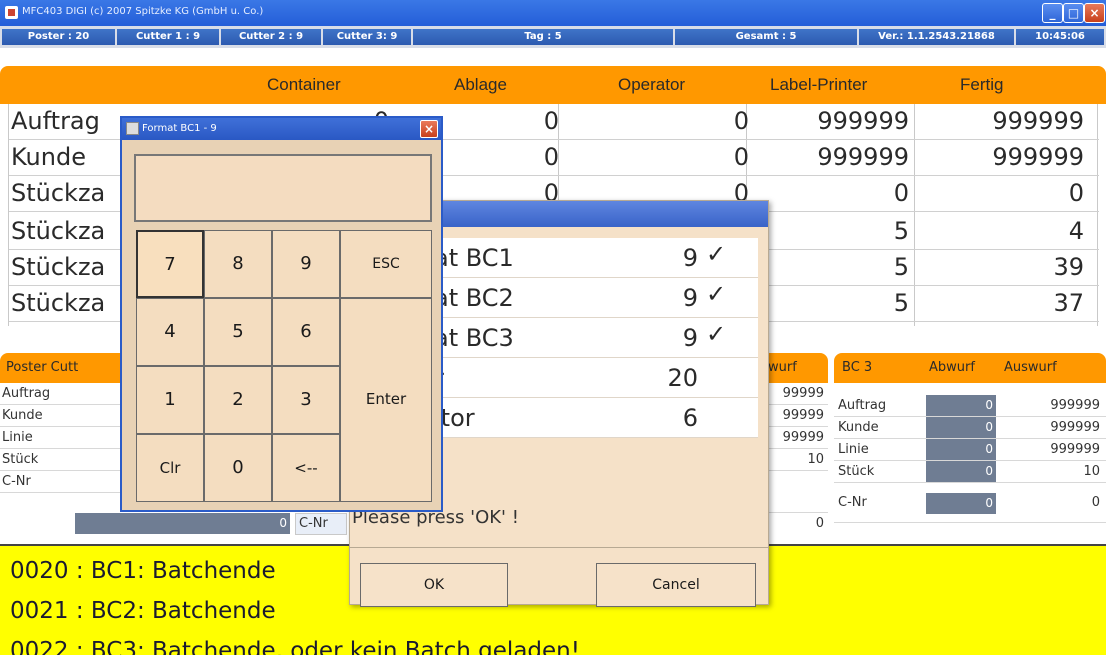 This screenshot has width=1106, height=655. Describe the element at coordinates (179, 128) in the screenshot. I see `keypad-title: Format BC1 - 9` at that location.